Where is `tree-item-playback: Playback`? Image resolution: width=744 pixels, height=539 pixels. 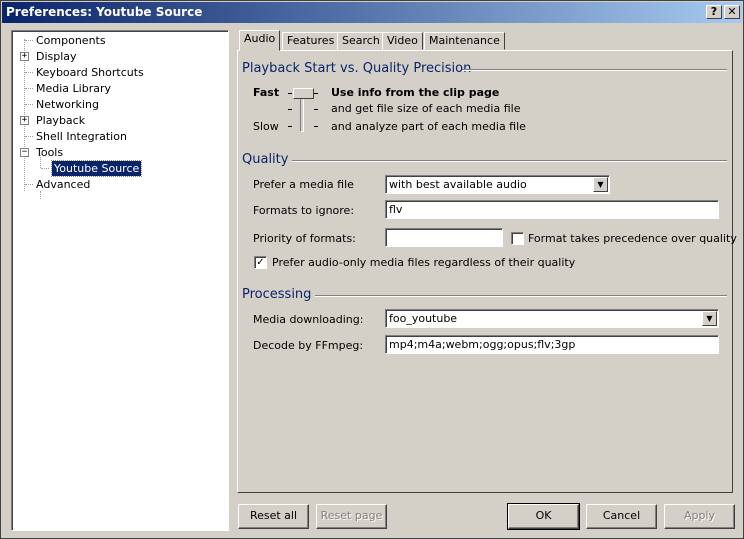
tree-item-playback: Playback is located at coordinates (60, 120).